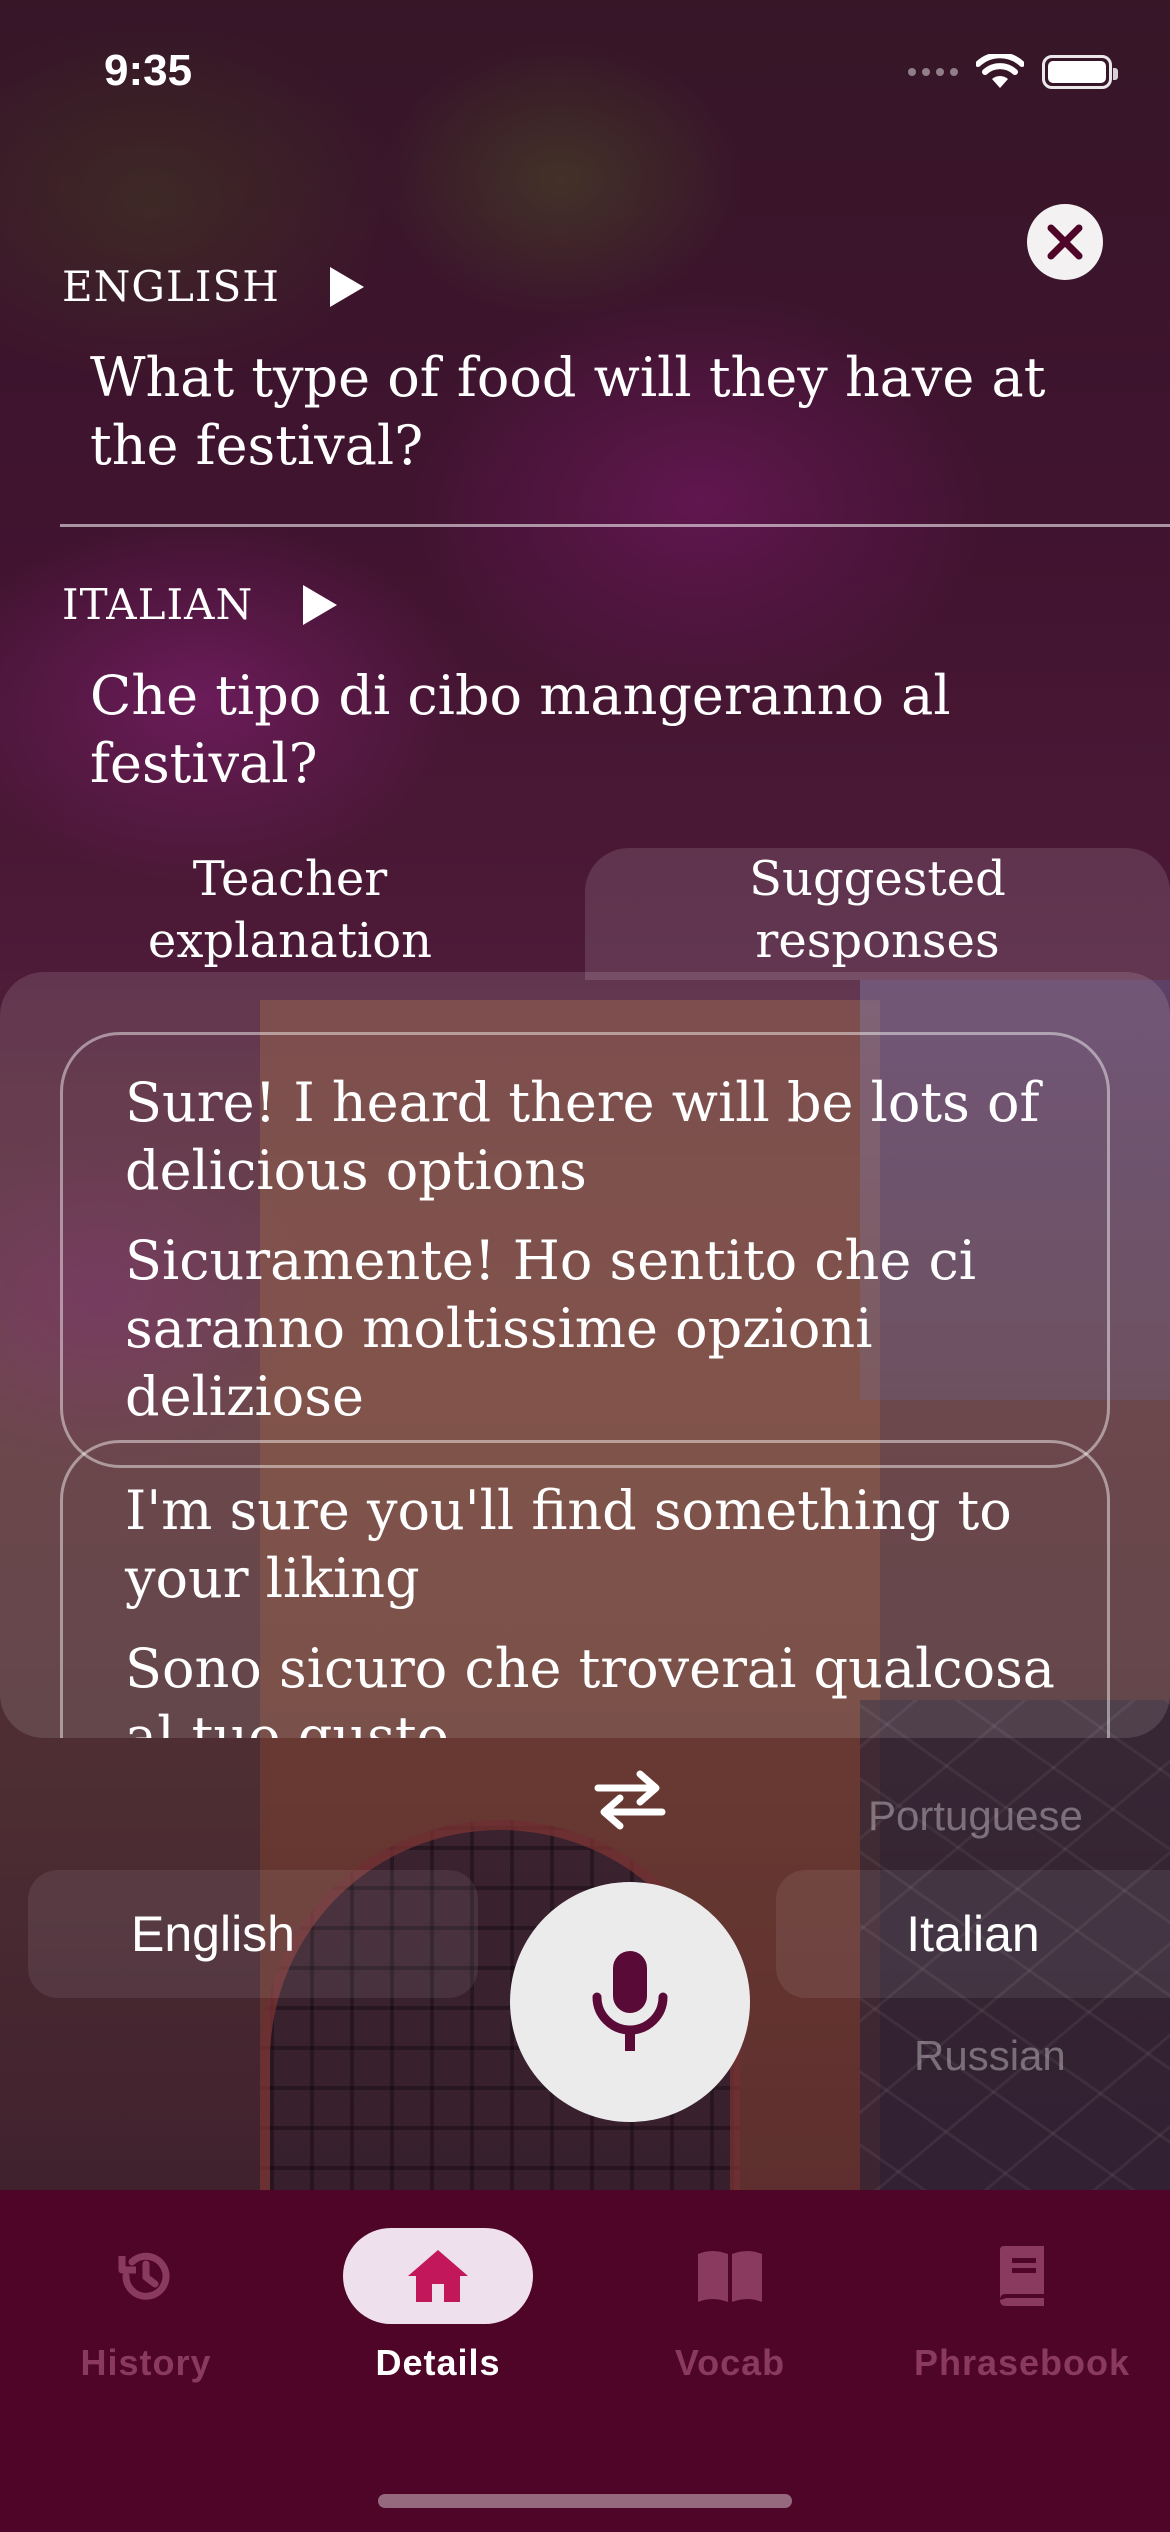 This screenshot has height=2532, width=1170. I want to click on cellular-signal-icon, so click(933, 72).